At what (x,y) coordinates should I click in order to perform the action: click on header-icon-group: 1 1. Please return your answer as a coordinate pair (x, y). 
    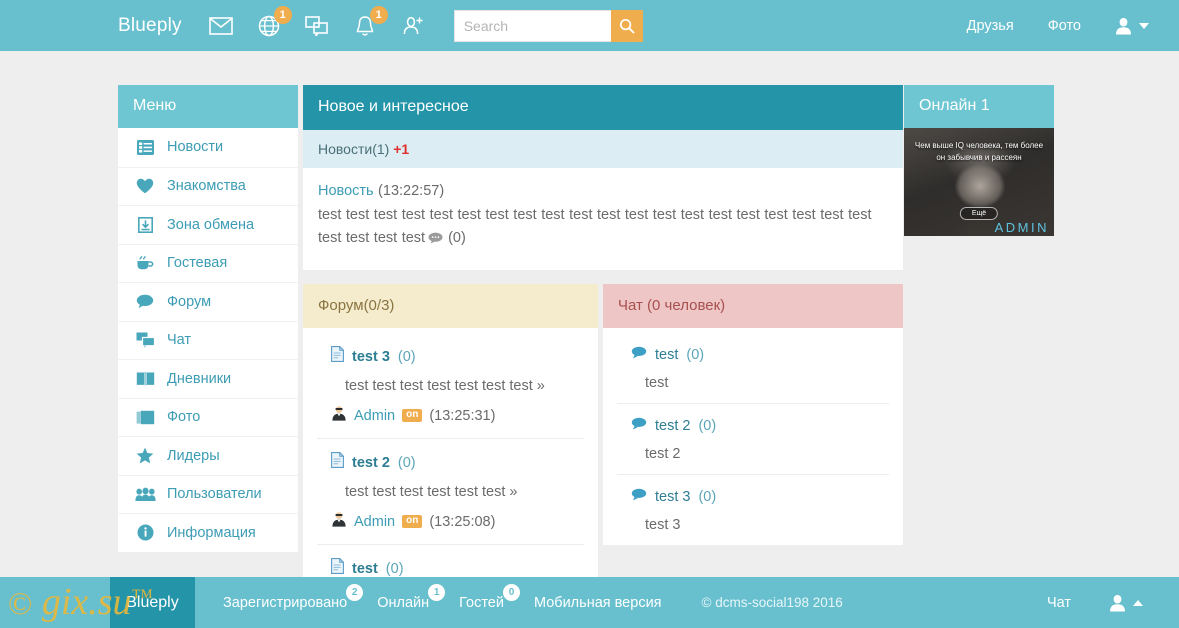
    Looking at the image, I should click on (317, 22).